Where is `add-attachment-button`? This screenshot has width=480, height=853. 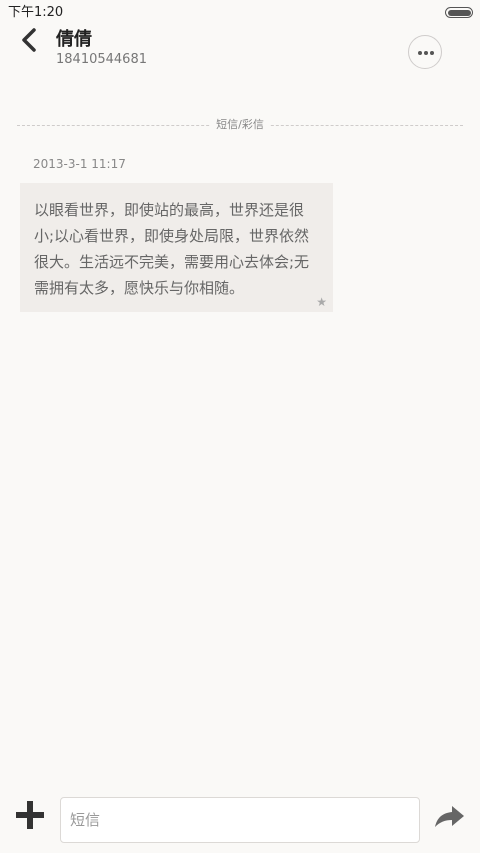
add-attachment-button is located at coordinates (30, 816).